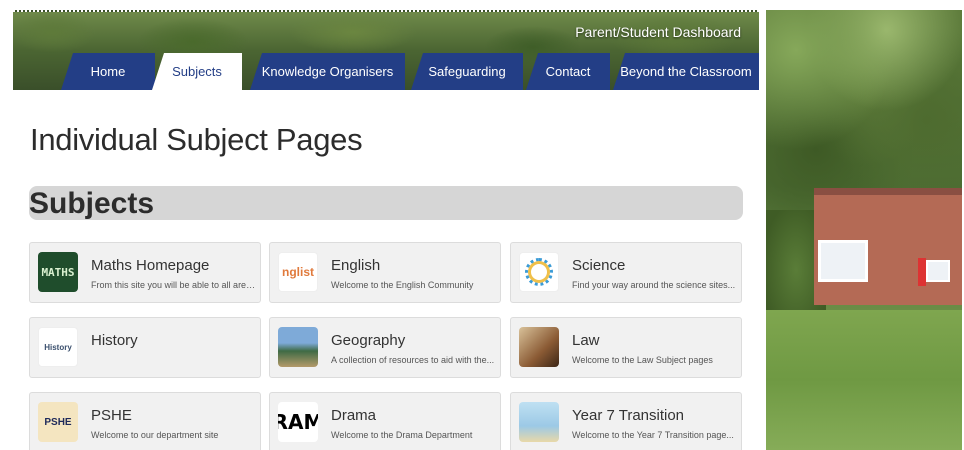  What do you see at coordinates (196, 139) in the screenshot?
I see `page-title: Individual Subject Pages` at bounding box center [196, 139].